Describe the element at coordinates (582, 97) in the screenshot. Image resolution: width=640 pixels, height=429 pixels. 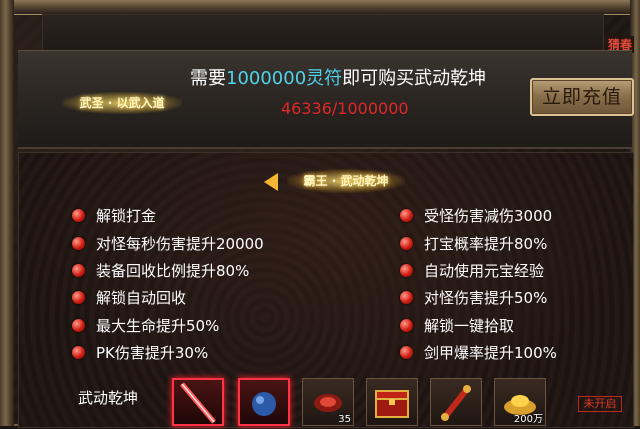
I see `recharge-button: 立即充值` at that location.